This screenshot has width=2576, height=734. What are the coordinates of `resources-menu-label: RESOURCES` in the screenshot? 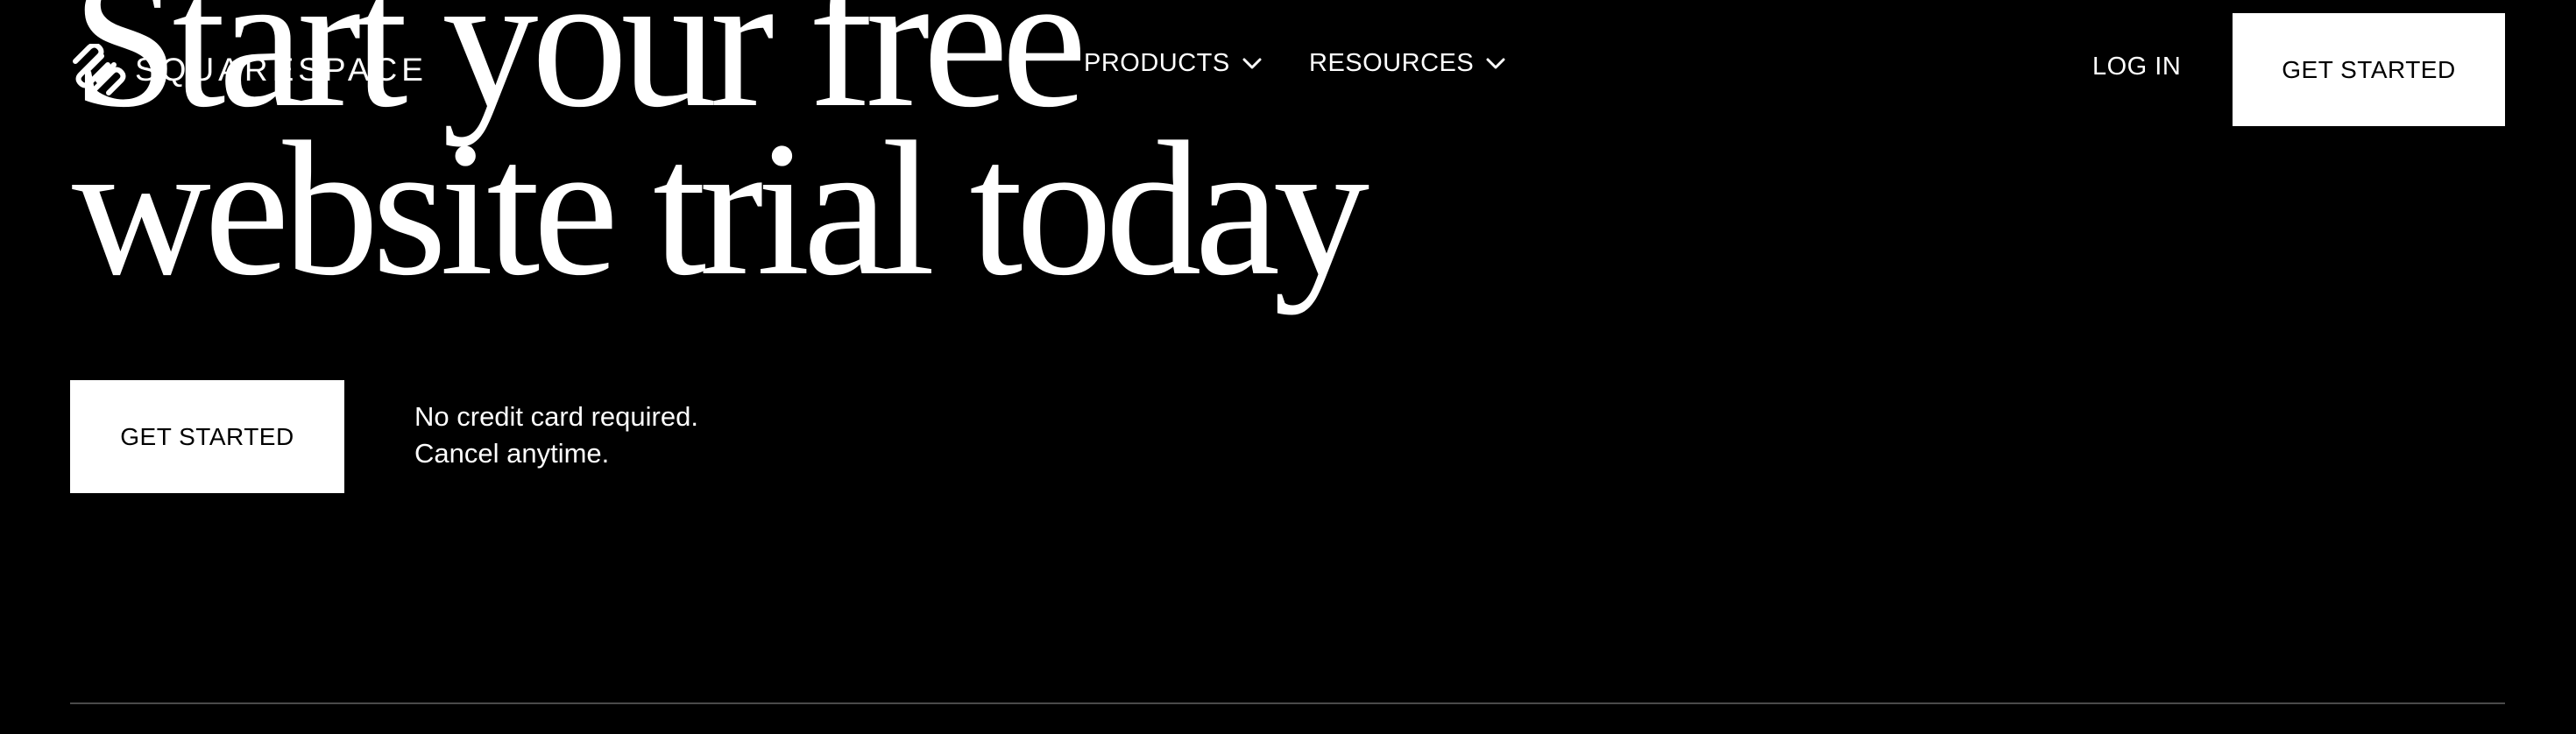 It's located at (1392, 63).